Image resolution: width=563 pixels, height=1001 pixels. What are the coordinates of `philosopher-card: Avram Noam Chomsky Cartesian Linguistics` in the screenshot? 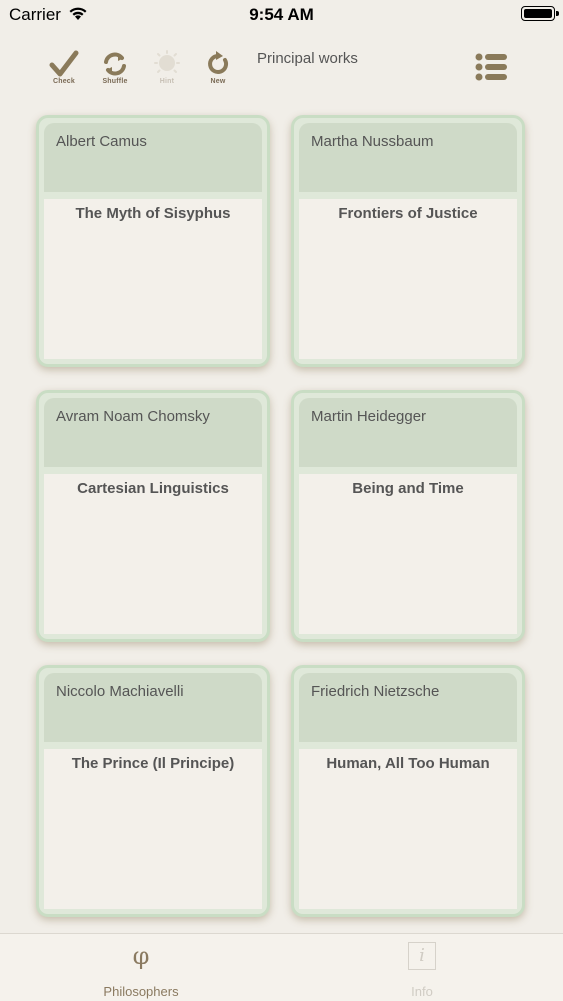 It's located at (153, 516).